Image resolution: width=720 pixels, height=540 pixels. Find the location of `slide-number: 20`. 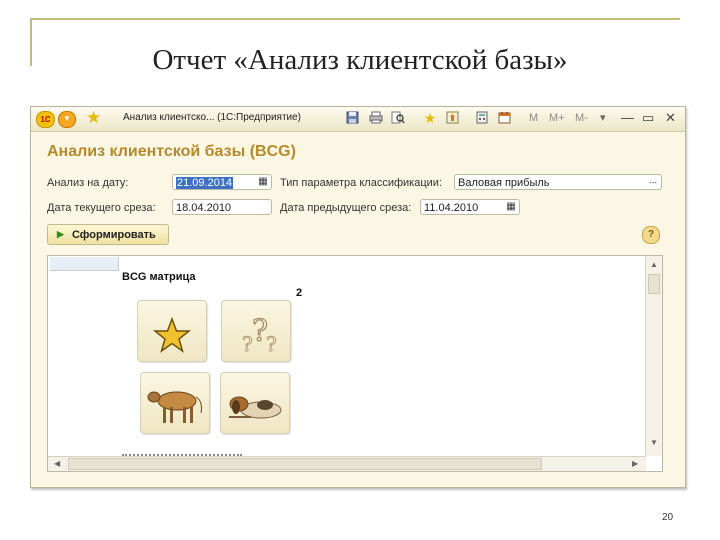

slide-number: 20 is located at coordinates (668, 517).